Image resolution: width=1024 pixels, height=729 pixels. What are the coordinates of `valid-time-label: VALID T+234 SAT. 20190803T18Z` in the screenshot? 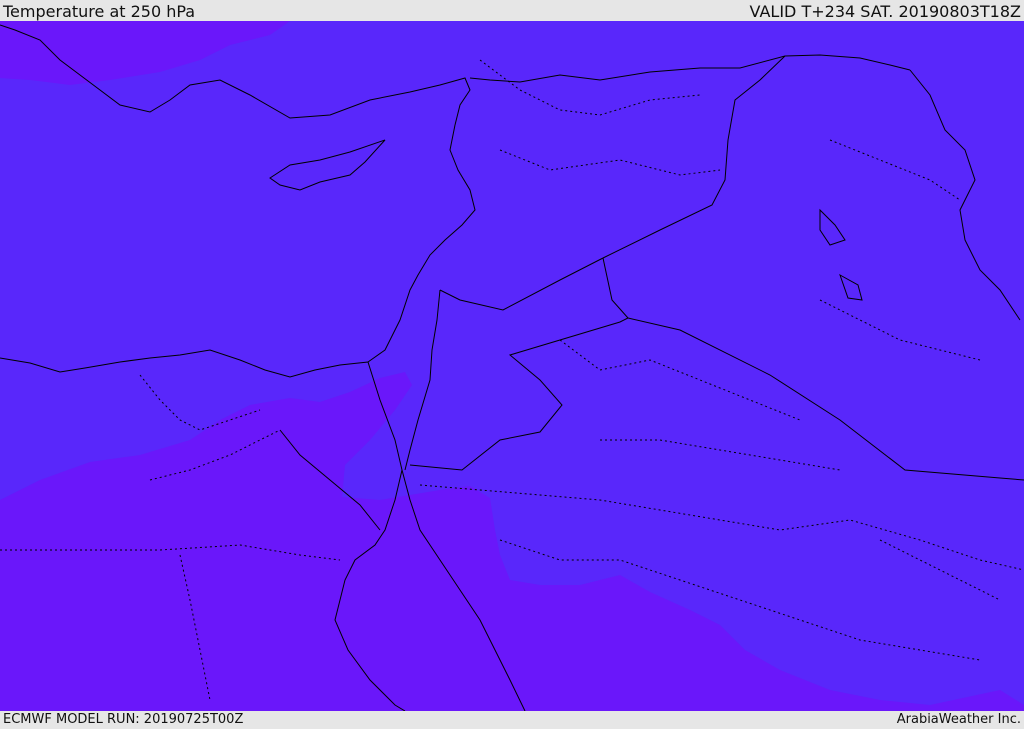 It's located at (885, 11).